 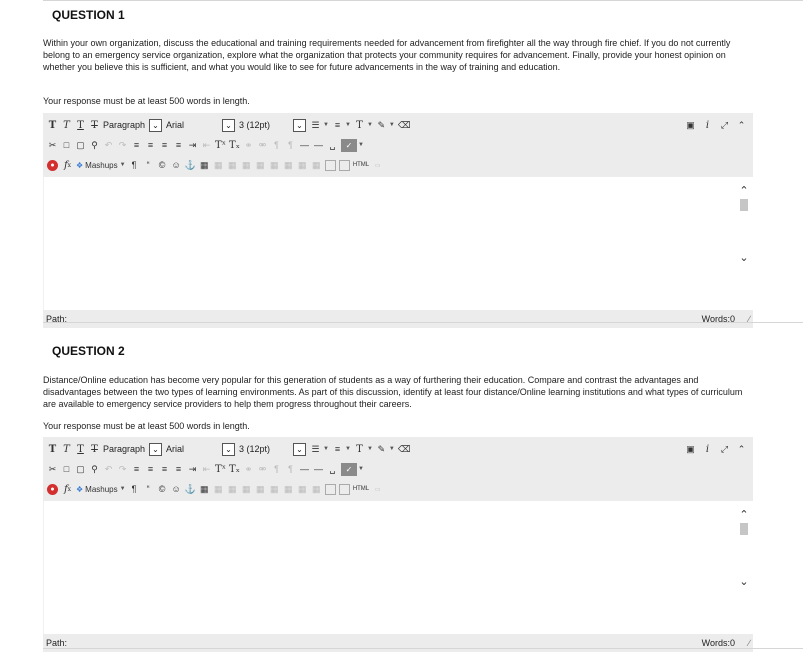 I want to click on row-props-icon: ▦, so click(x=232, y=165).